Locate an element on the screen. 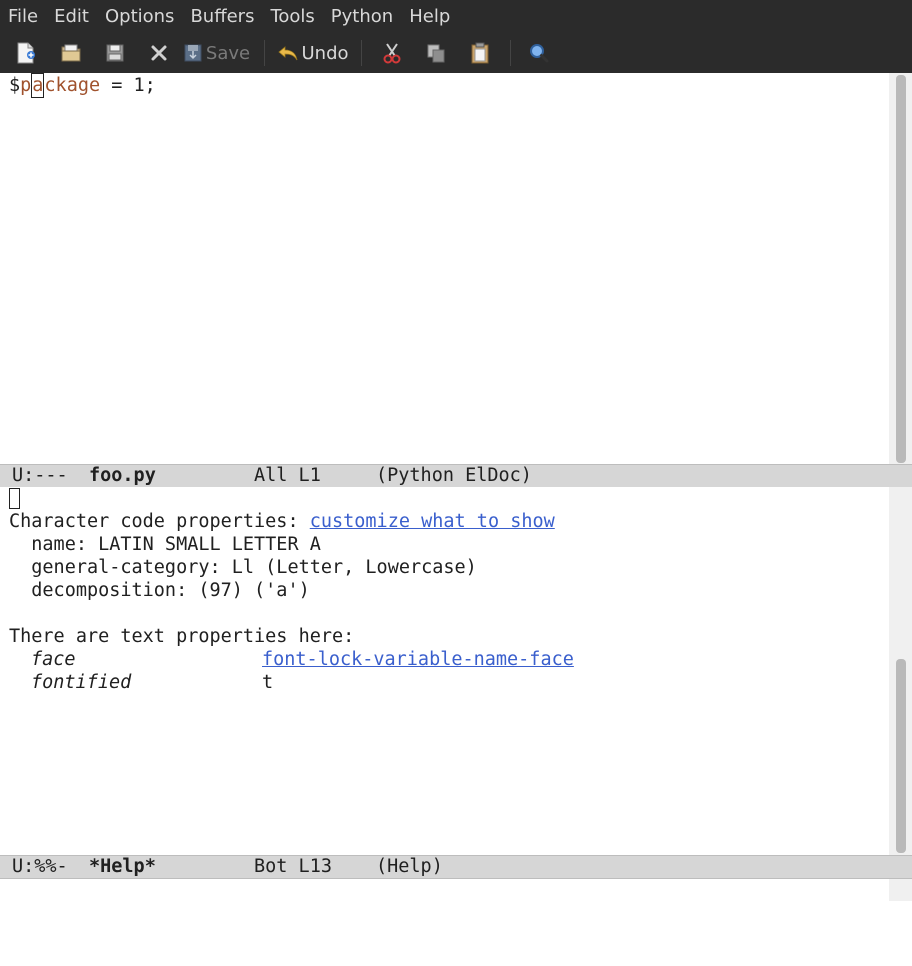 The image size is (912, 966). char-props-label: Character code properties: is located at coordinates (159, 521).